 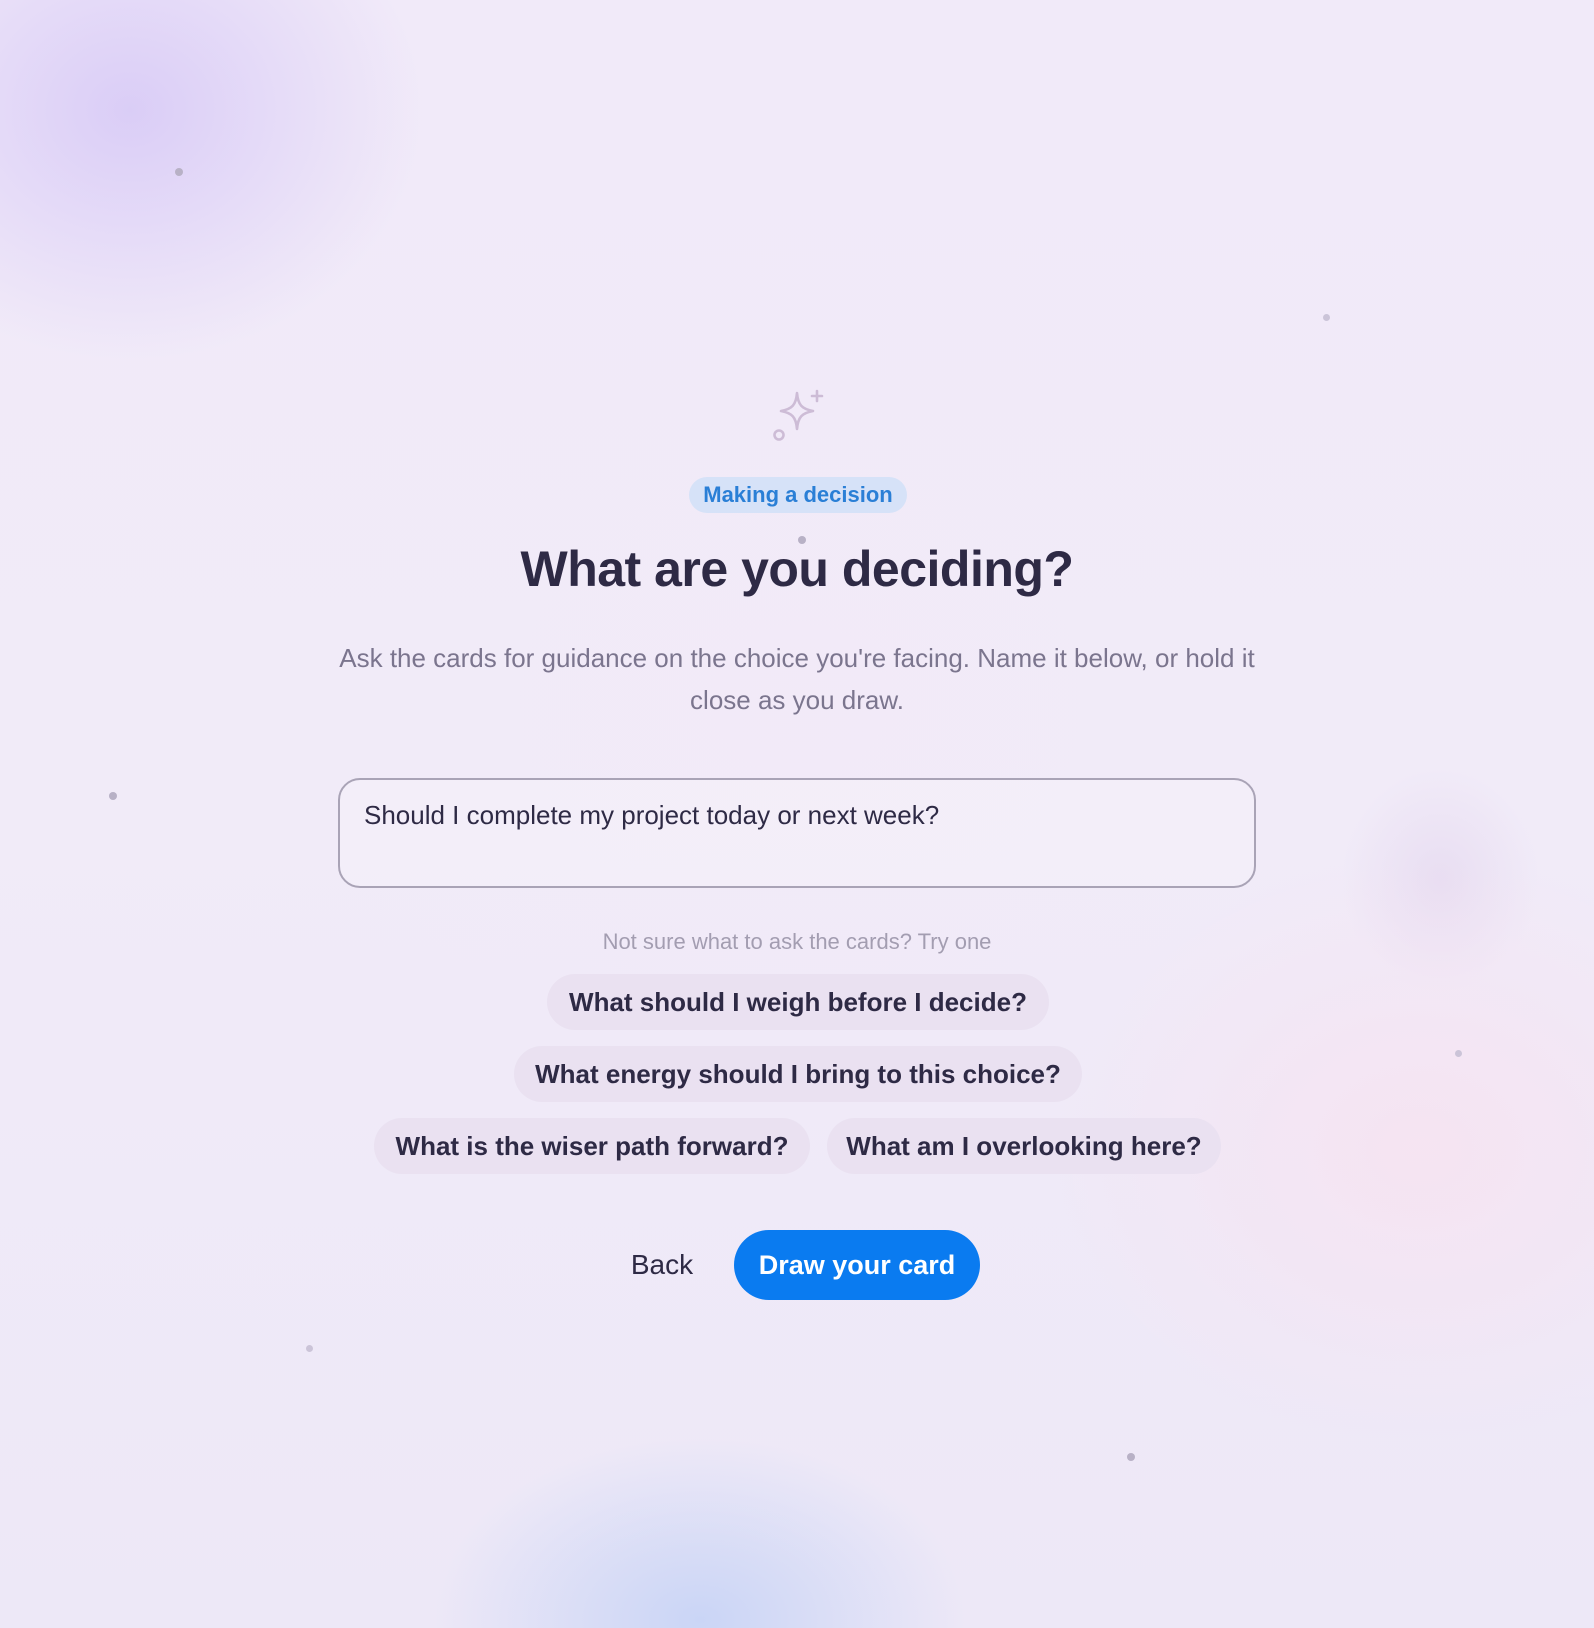 What do you see at coordinates (857, 1265) in the screenshot?
I see `draw-card-button: Draw your card` at bounding box center [857, 1265].